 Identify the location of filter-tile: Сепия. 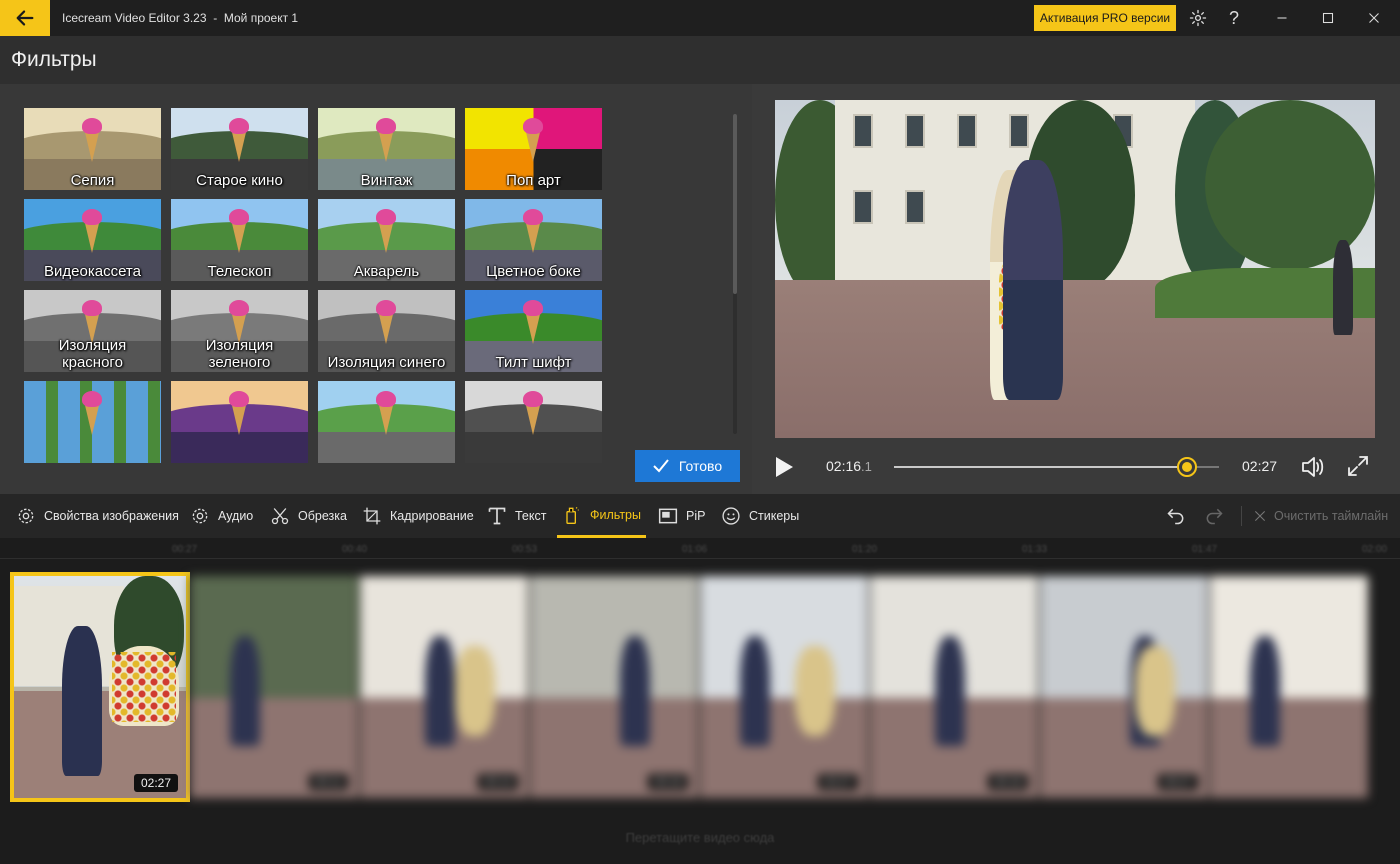
(92, 149).